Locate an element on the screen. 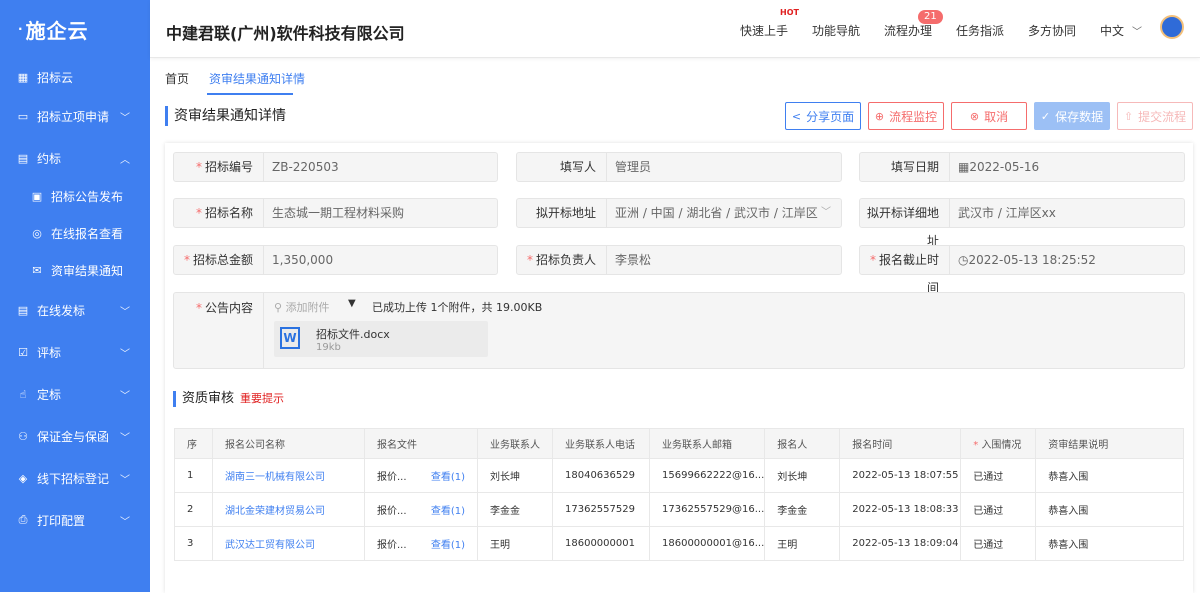 The height and width of the screenshot is (593, 1200). field-writer: 填写人 管理员 is located at coordinates (679, 167).